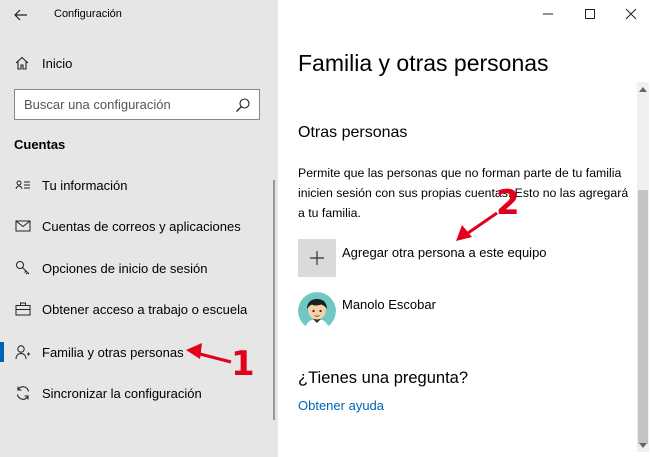 This screenshot has width=650, height=457. I want to click on close-button, so click(631, 14).